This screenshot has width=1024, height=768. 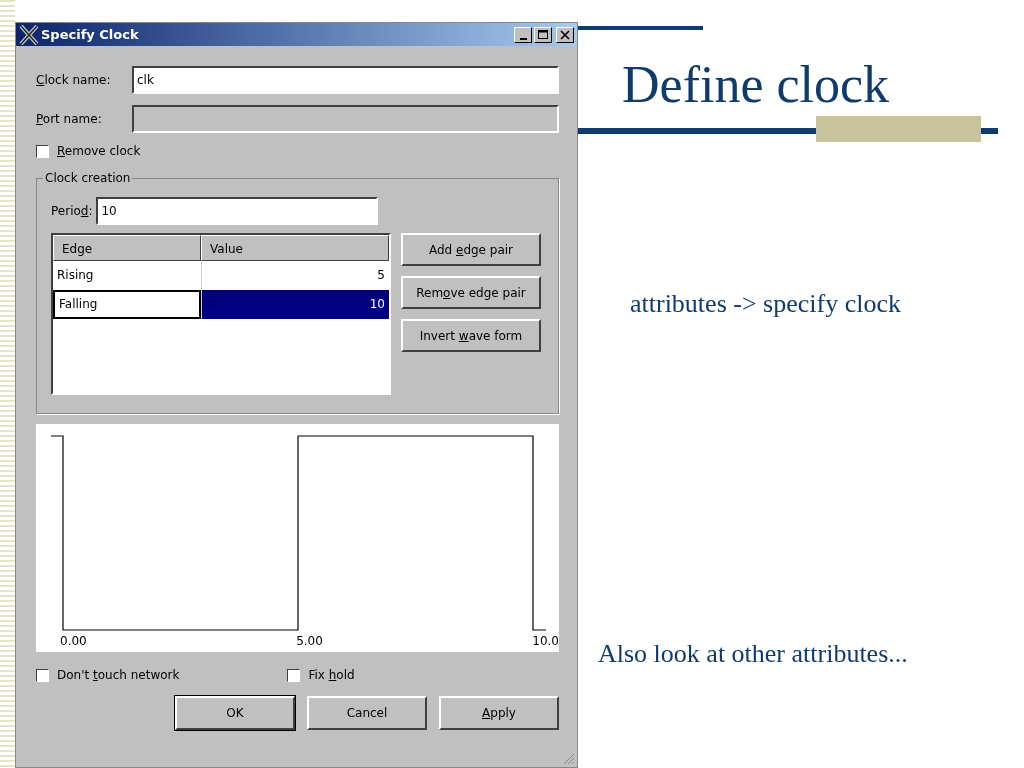 What do you see at coordinates (74, 80) in the screenshot?
I see `field-label: Clock name:` at bounding box center [74, 80].